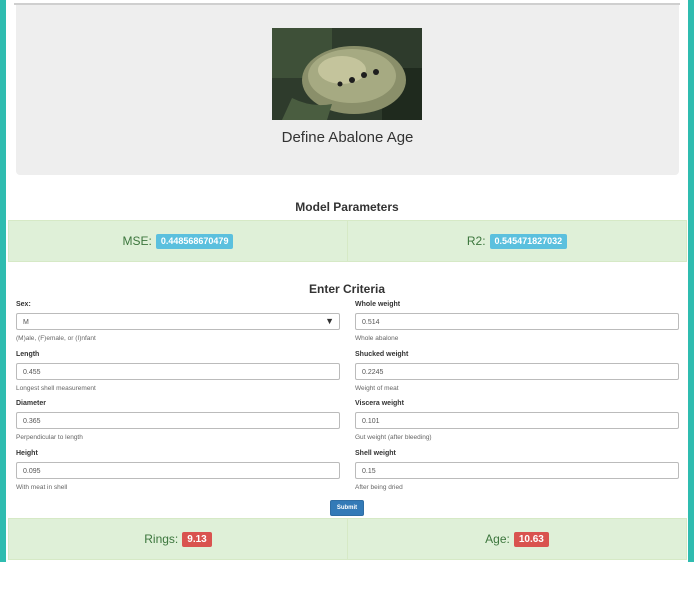 The width and height of the screenshot is (694, 591). I want to click on shucked-weight-input: 0.2245, so click(517, 371).